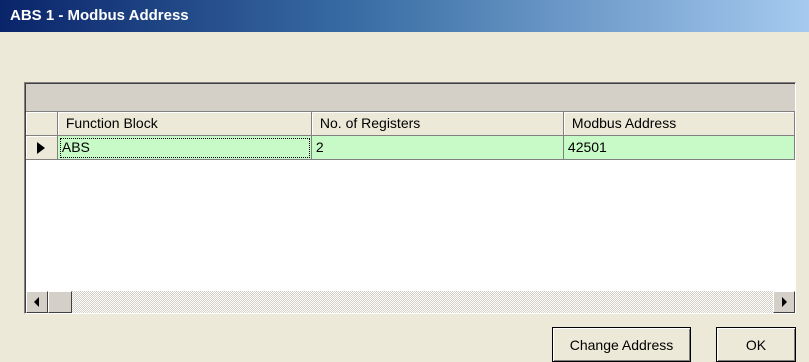 Image resolution: width=809 pixels, height=362 pixels. Describe the element at coordinates (621, 344) in the screenshot. I see `change-address-button: Change Address` at that location.